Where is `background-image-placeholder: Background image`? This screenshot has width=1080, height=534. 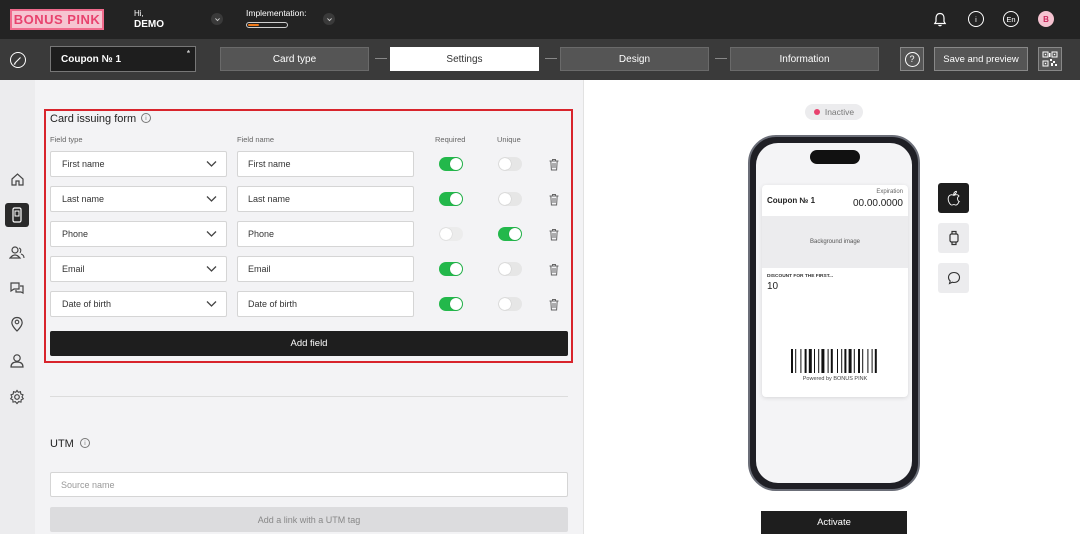
background-image-placeholder: Background image is located at coordinates (835, 242).